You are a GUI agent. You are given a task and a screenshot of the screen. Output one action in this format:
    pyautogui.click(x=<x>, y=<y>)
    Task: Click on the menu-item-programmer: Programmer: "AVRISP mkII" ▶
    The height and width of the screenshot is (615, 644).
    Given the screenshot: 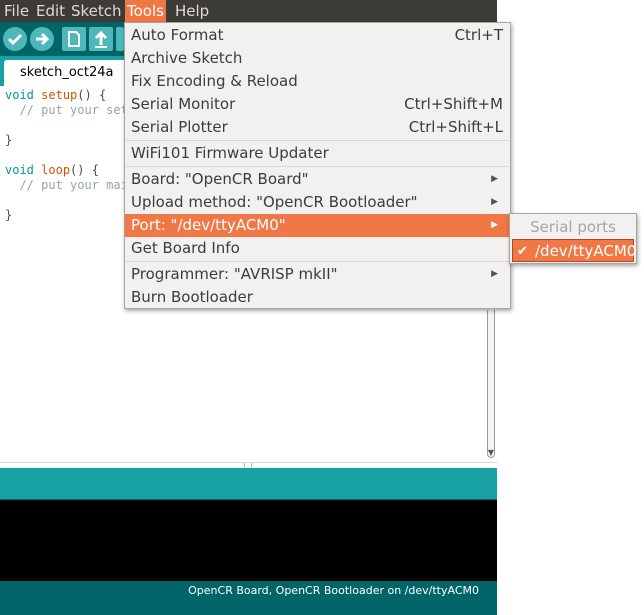 What is the action you would take?
    pyautogui.click(x=317, y=274)
    